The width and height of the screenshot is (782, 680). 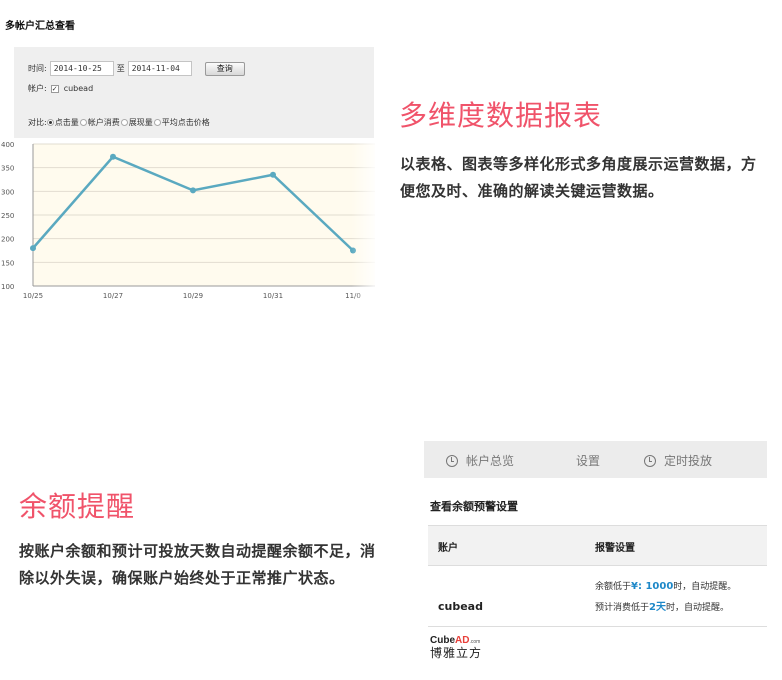 What do you see at coordinates (60, 88) in the screenshot?
I see `account-row: 帐户: ✓ cubead` at bounding box center [60, 88].